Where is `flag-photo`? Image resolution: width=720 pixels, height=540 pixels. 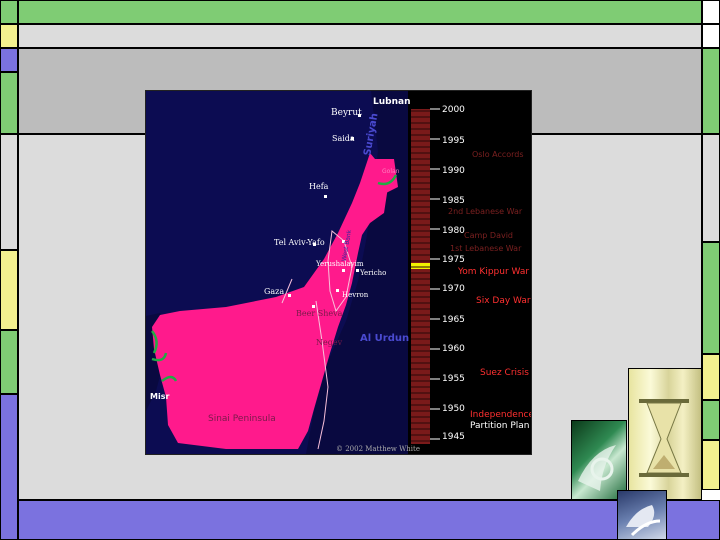
flag-photo is located at coordinates (599, 460).